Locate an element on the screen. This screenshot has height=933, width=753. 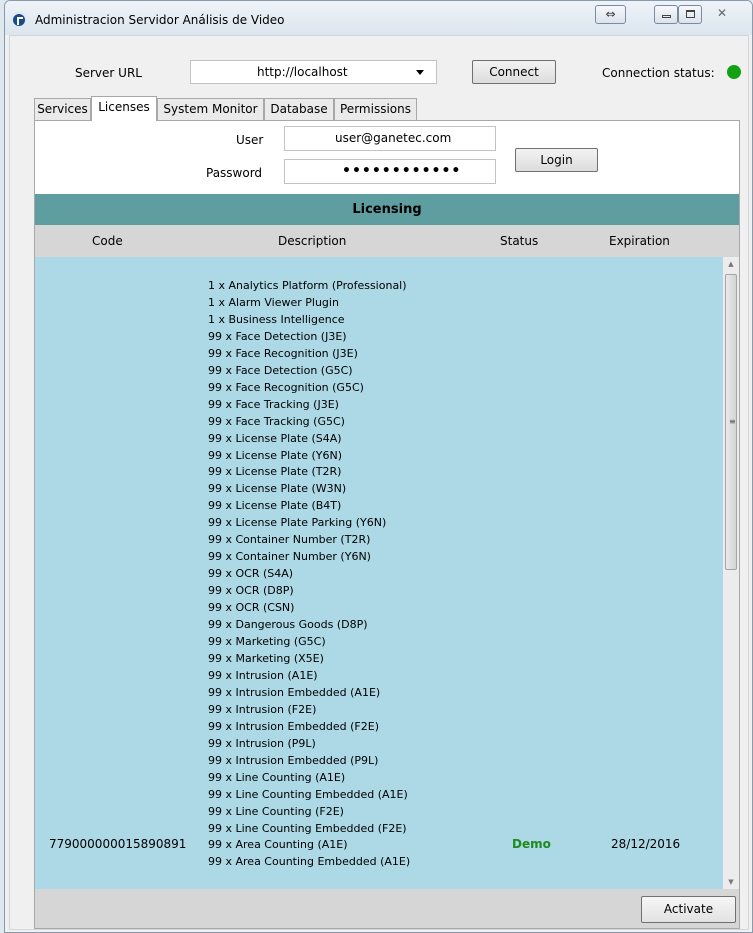
tab-services: Services is located at coordinates (62, 109).